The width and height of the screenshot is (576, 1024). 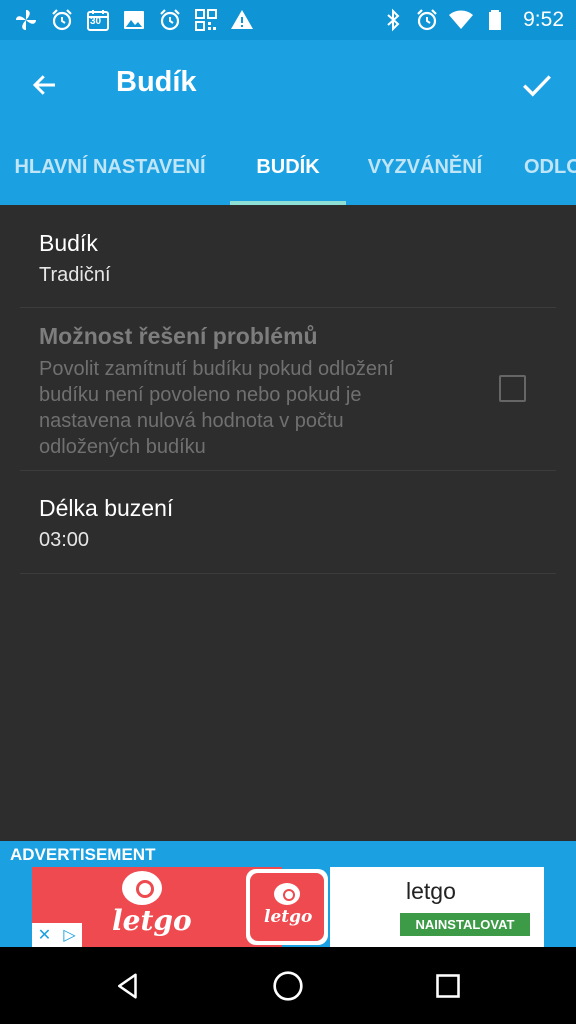 What do you see at coordinates (26, 20) in the screenshot?
I see `pinwheel-icon` at bounding box center [26, 20].